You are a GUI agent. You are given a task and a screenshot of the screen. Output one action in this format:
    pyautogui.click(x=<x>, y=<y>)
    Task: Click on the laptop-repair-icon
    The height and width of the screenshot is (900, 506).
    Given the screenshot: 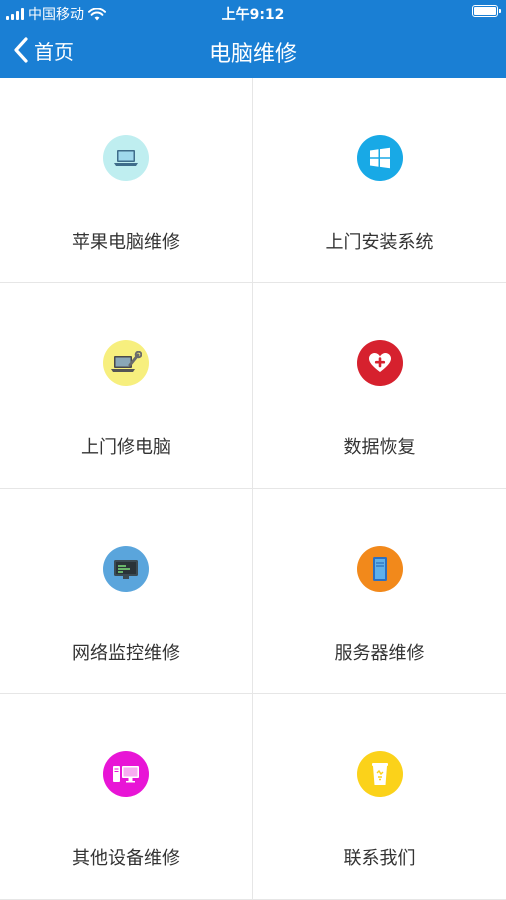 What is the action you would take?
    pyautogui.click(x=126, y=363)
    